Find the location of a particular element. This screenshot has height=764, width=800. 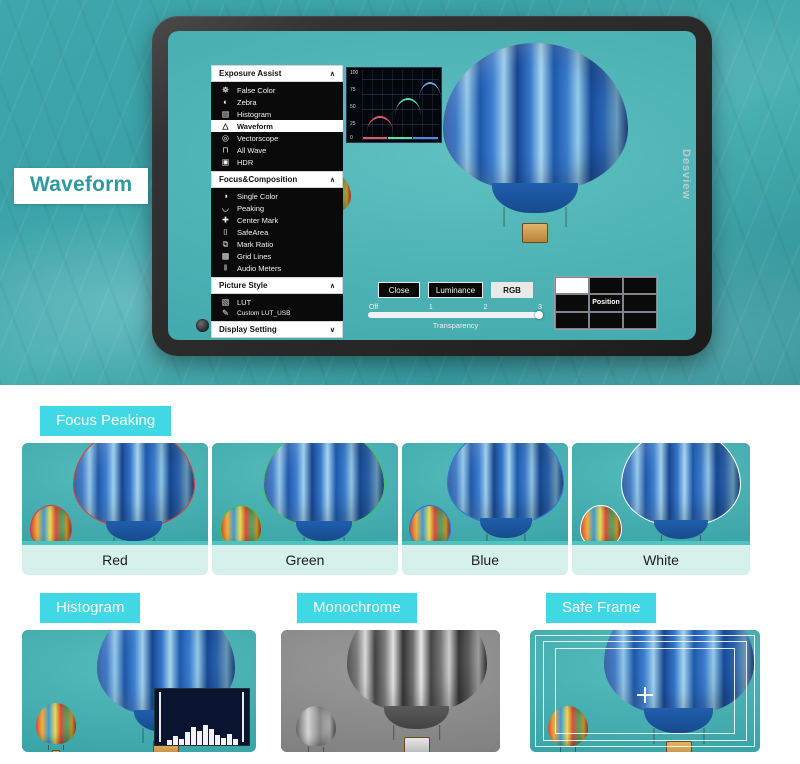

histogram-edge-right is located at coordinates (243, 717).